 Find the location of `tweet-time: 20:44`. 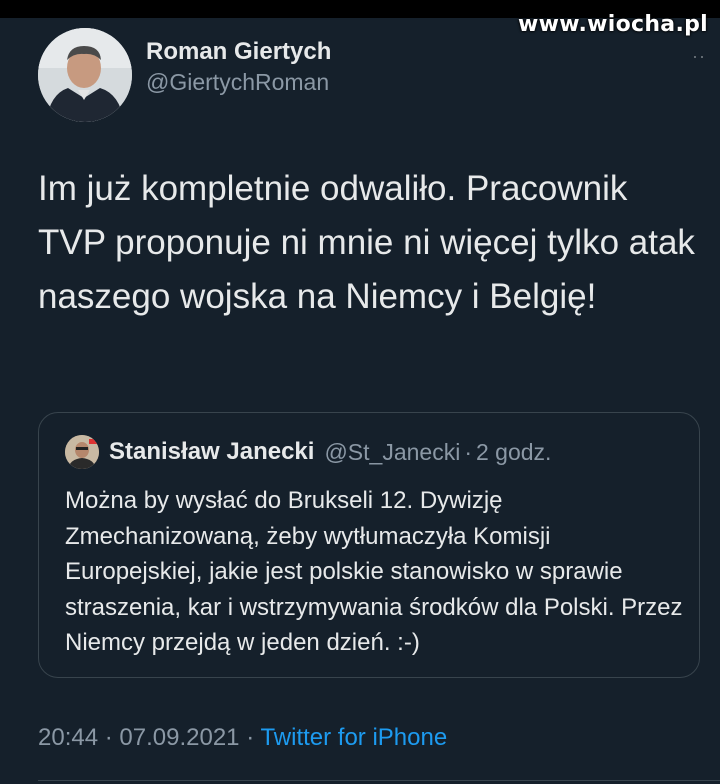

tweet-time: 20:44 is located at coordinates (68, 737).